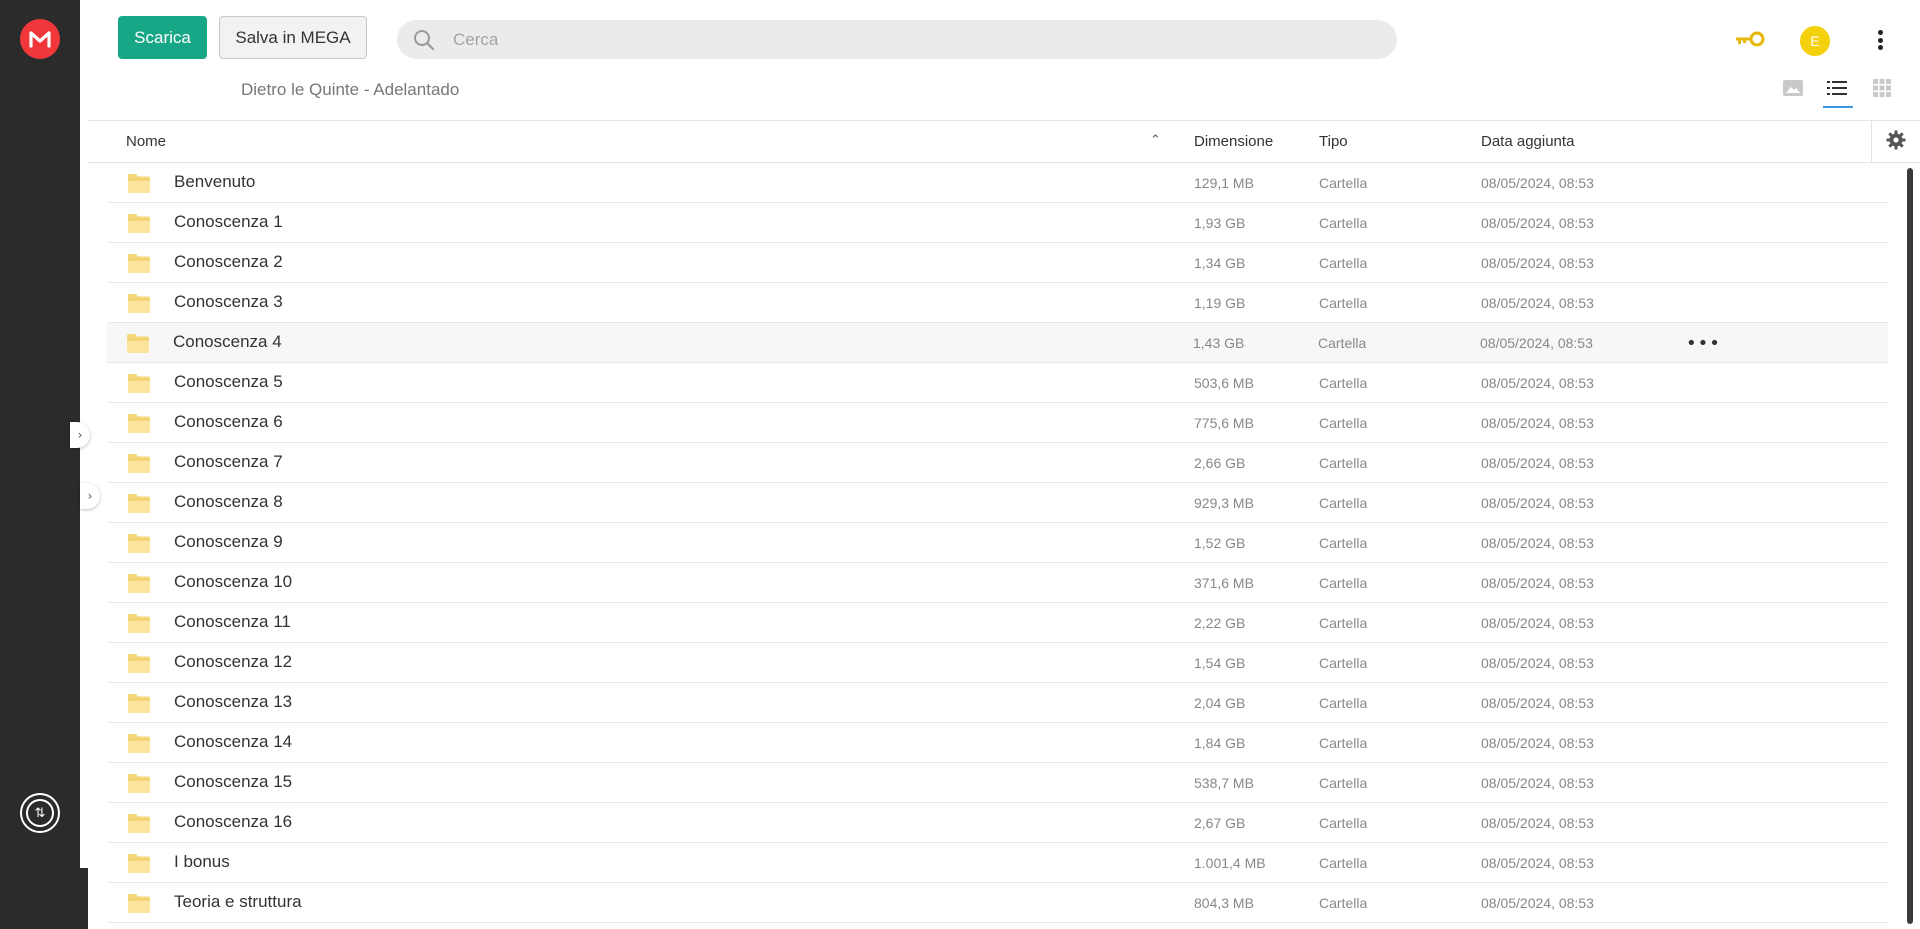  What do you see at coordinates (1333, 141) in the screenshot?
I see `column-header-type: Tipo` at bounding box center [1333, 141].